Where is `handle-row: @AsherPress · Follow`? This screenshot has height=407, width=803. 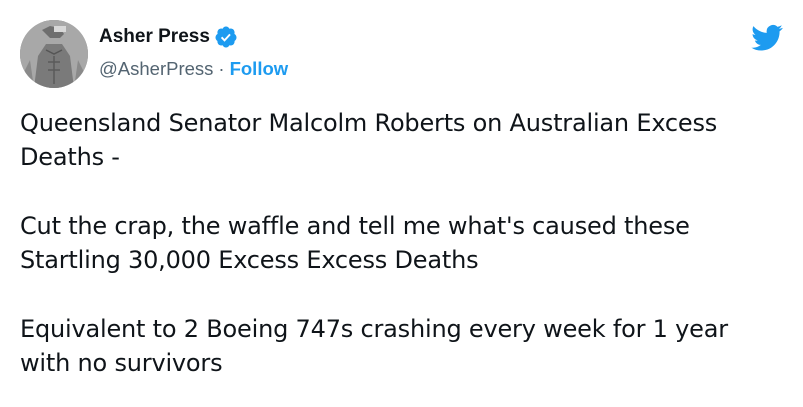 handle-row: @AsherPress · Follow is located at coordinates (193, 69).